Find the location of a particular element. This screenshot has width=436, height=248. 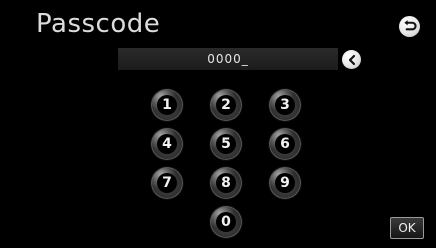

key-label: 4 is located at coordinates (167, 144).